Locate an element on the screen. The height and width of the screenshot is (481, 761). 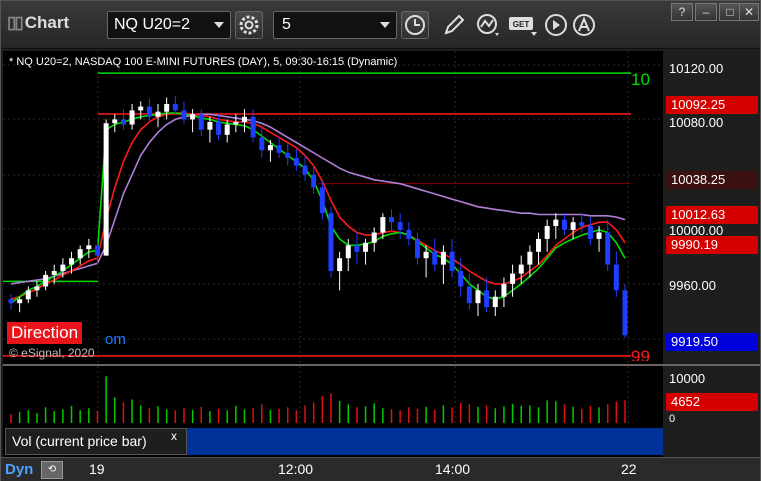
help-button: ? is located at coordinates (682, 12).